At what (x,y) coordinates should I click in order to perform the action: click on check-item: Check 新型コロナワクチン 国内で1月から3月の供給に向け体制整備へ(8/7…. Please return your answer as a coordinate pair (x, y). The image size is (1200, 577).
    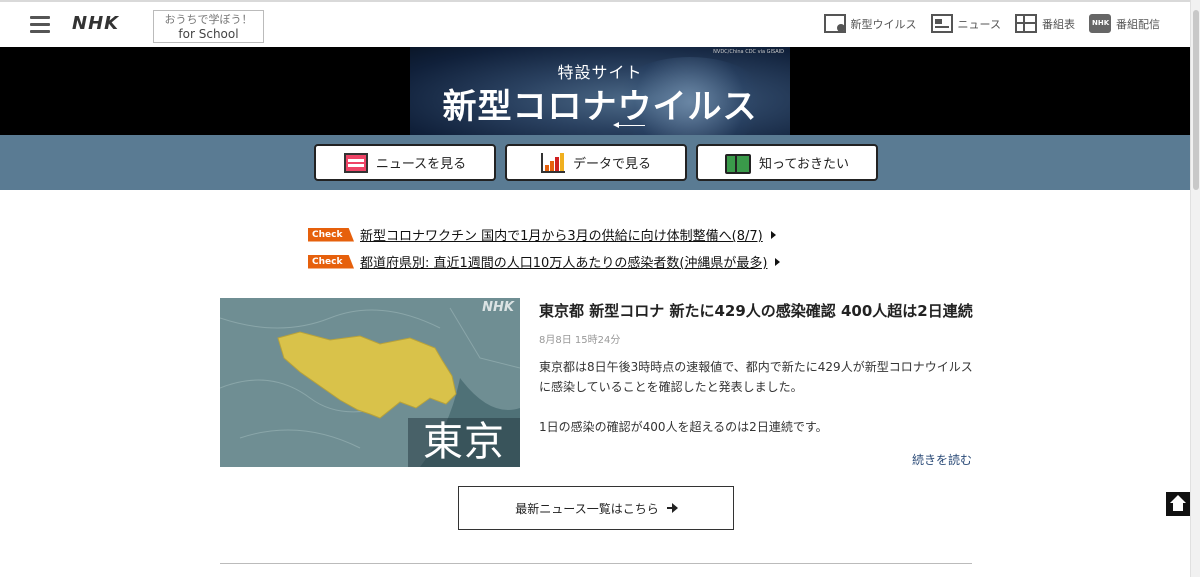
    Looking at the image, I should click on (544, 234).